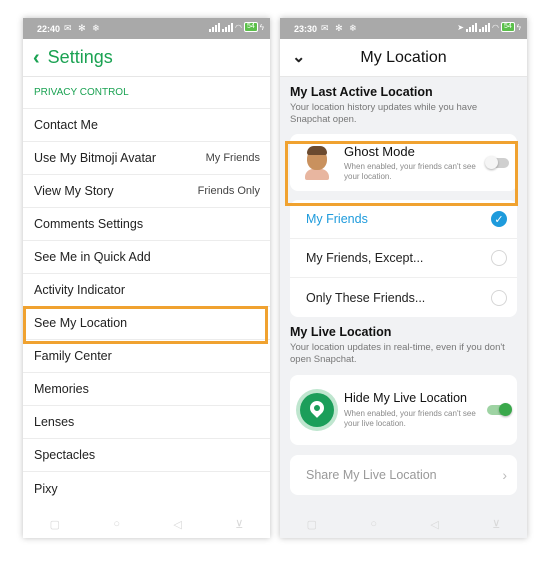  What do you see at coordinates (146, 93) in the screenshot?
I see `section-header-privacy: PRIVACY CONTROL` at bounding box center [146, 93].